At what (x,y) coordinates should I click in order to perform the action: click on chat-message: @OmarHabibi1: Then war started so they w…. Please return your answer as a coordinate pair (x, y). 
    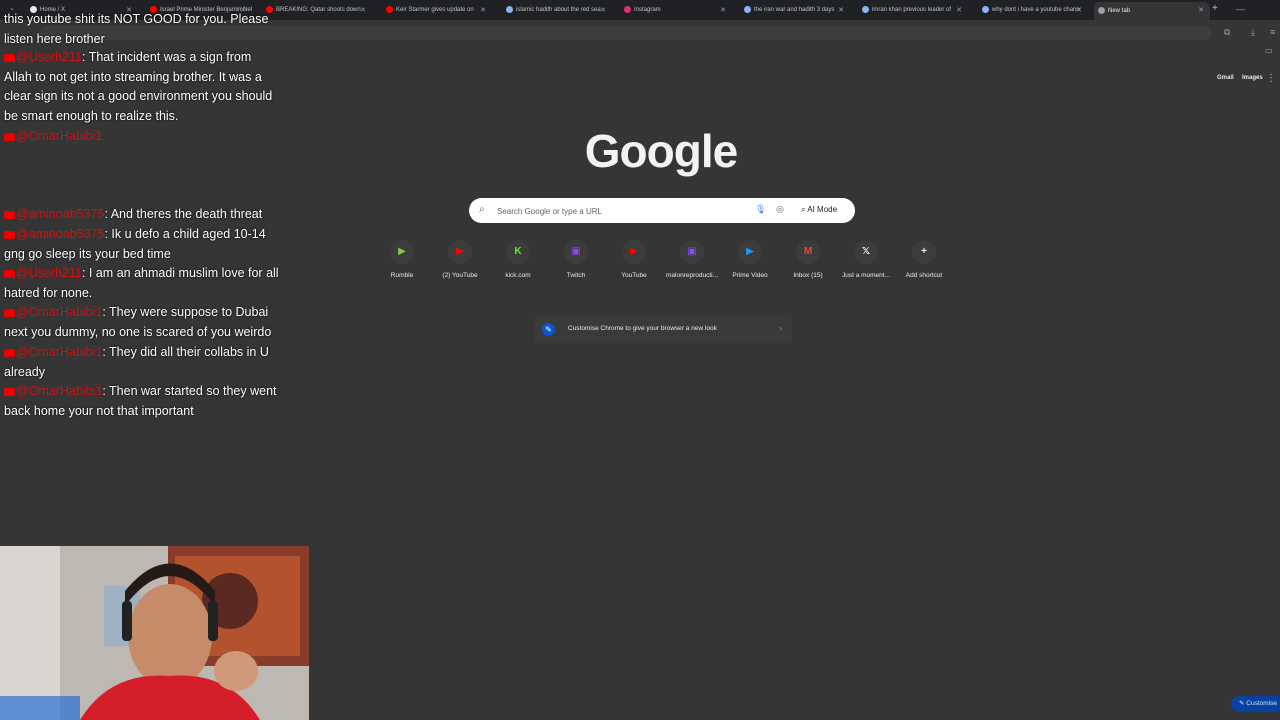
    Looking at the image, I should click on (142, 401).